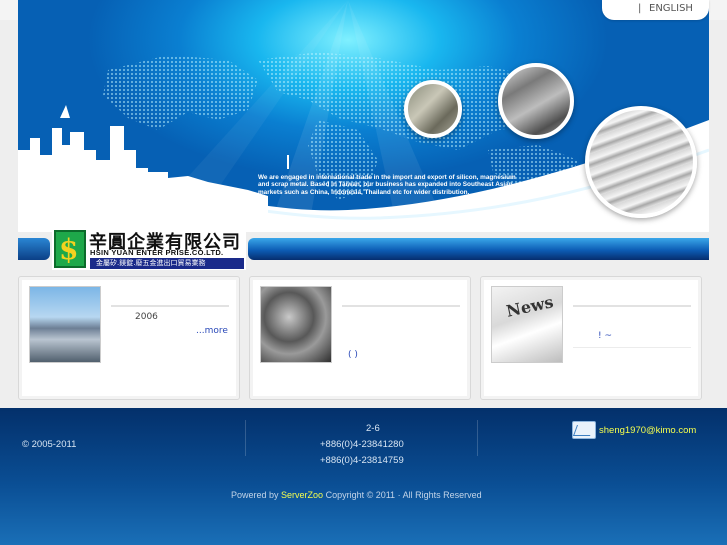 The height and width of the screenshot is (545, 727). I want to click on circle-photo-silicon, so click(433, 109).